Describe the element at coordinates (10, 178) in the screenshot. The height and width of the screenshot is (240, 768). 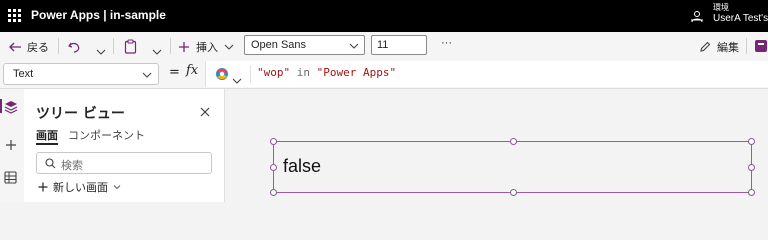
I see `data-table-icon` at that location.